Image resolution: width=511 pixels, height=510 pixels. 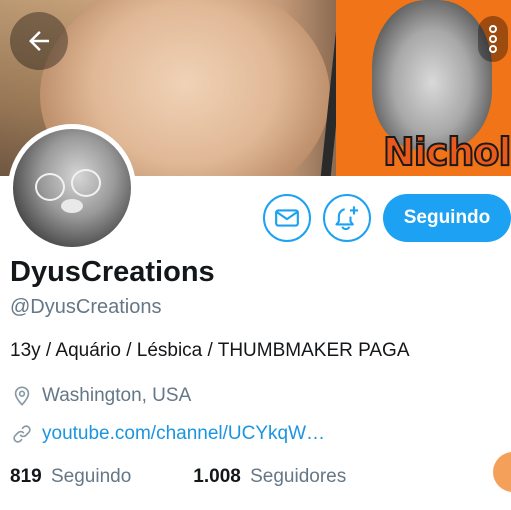 What do you see at coordinates (447, 218) in the screenshot?
I see `following-button: Seguindo` at bounding box center [447, 218].